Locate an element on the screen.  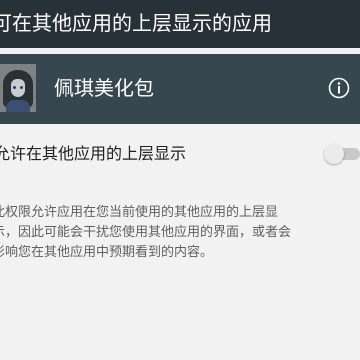
app-avatar-icon is located at coordinates (18, 88).